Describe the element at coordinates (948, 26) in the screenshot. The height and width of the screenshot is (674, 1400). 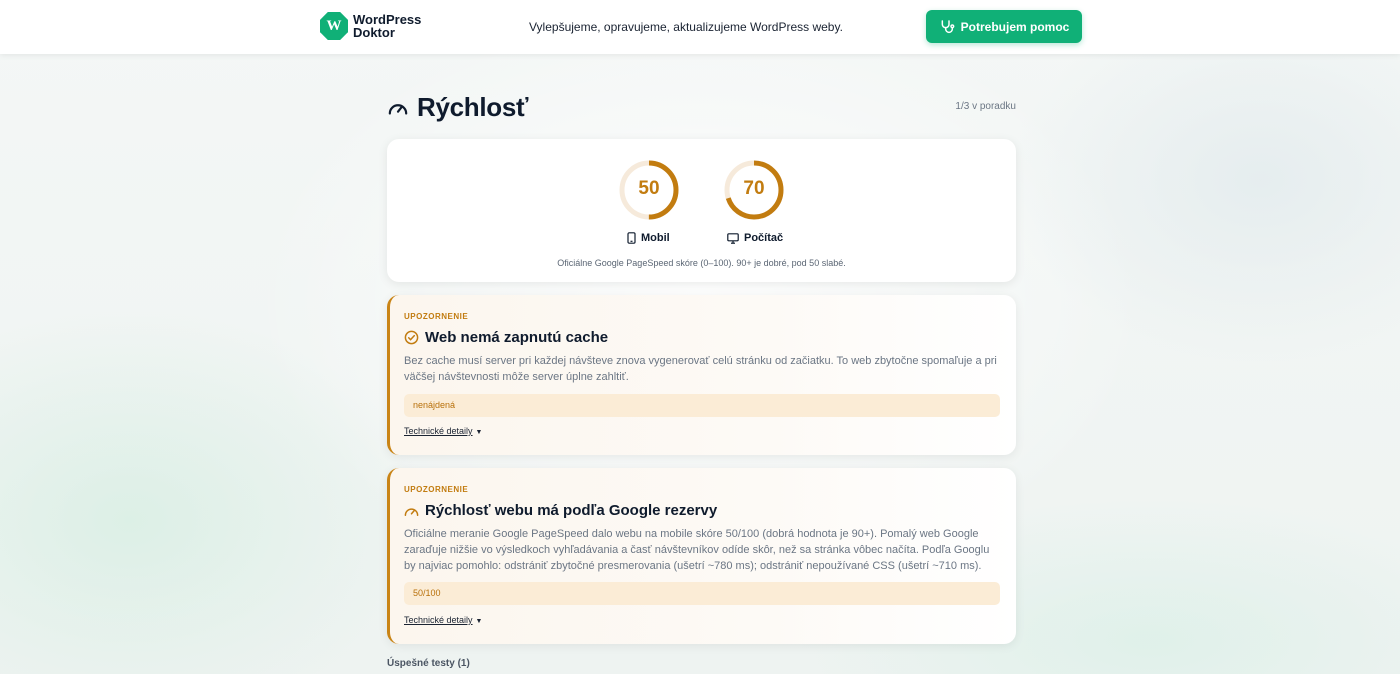
I see `stethoscope-icon` at that location.